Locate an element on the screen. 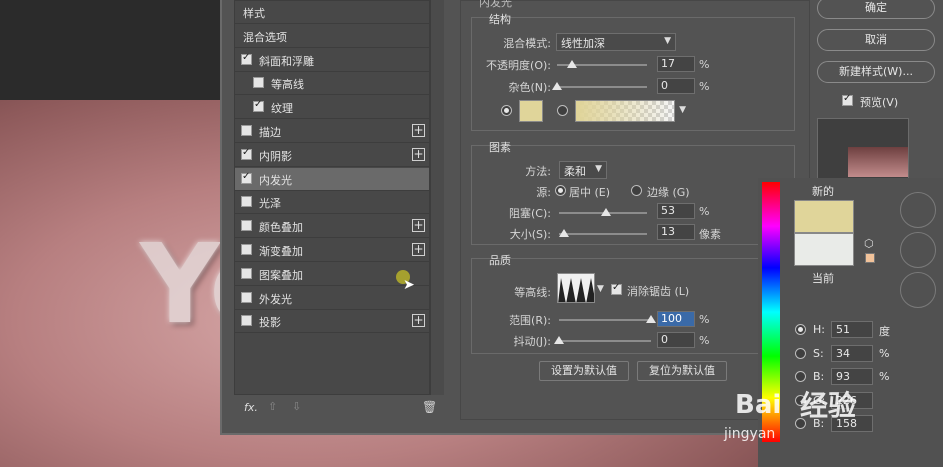  jitter-slider is located at coordinates (605, 341).